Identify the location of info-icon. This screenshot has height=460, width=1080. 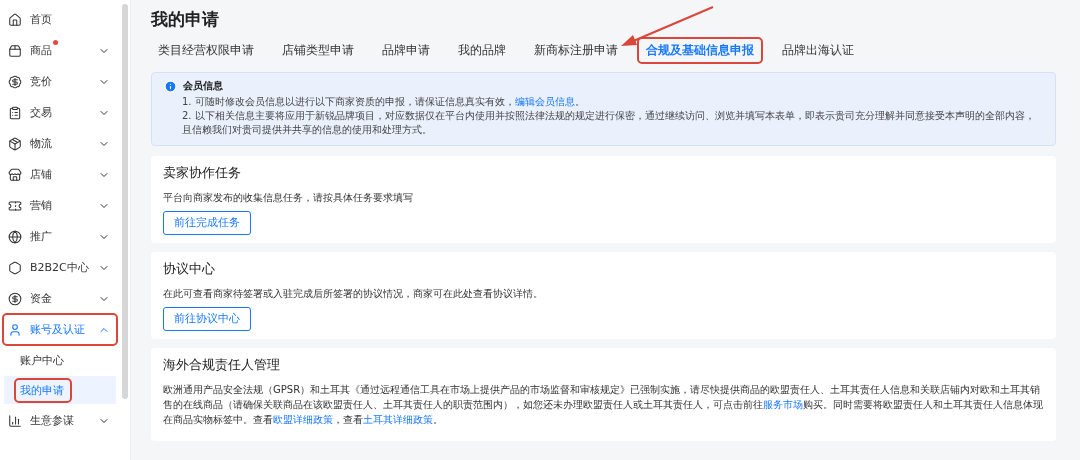
(170, 86).